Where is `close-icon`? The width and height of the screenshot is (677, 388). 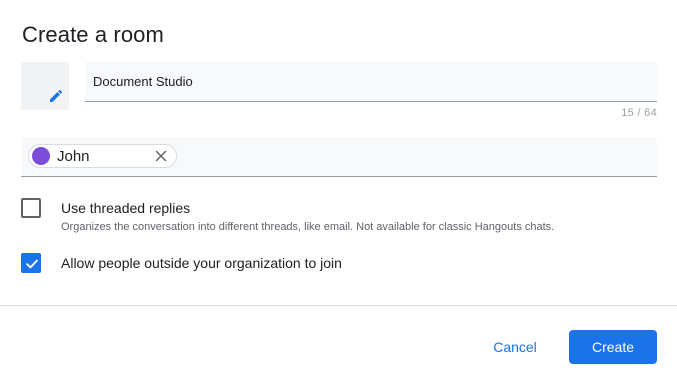
close-icon is located at coordinates (161, 156).